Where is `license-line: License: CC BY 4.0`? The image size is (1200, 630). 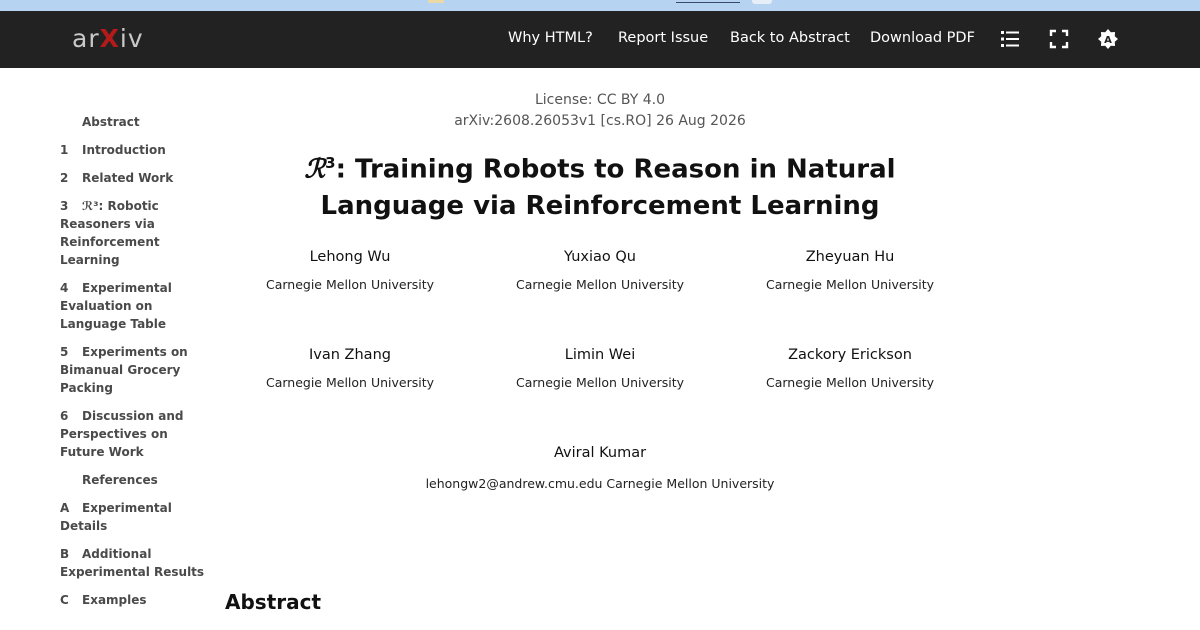
license-line: License: CC BY 4.0 is located at coordinates (600, 100).